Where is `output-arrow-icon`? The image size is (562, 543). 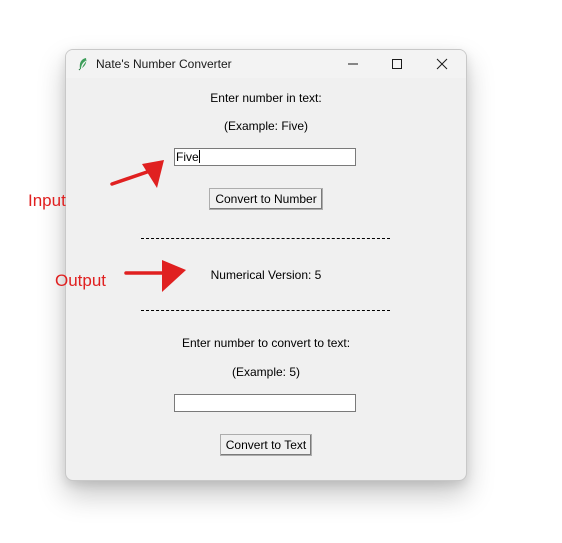
output-arrow-icon is located at coordinates (155, 276).